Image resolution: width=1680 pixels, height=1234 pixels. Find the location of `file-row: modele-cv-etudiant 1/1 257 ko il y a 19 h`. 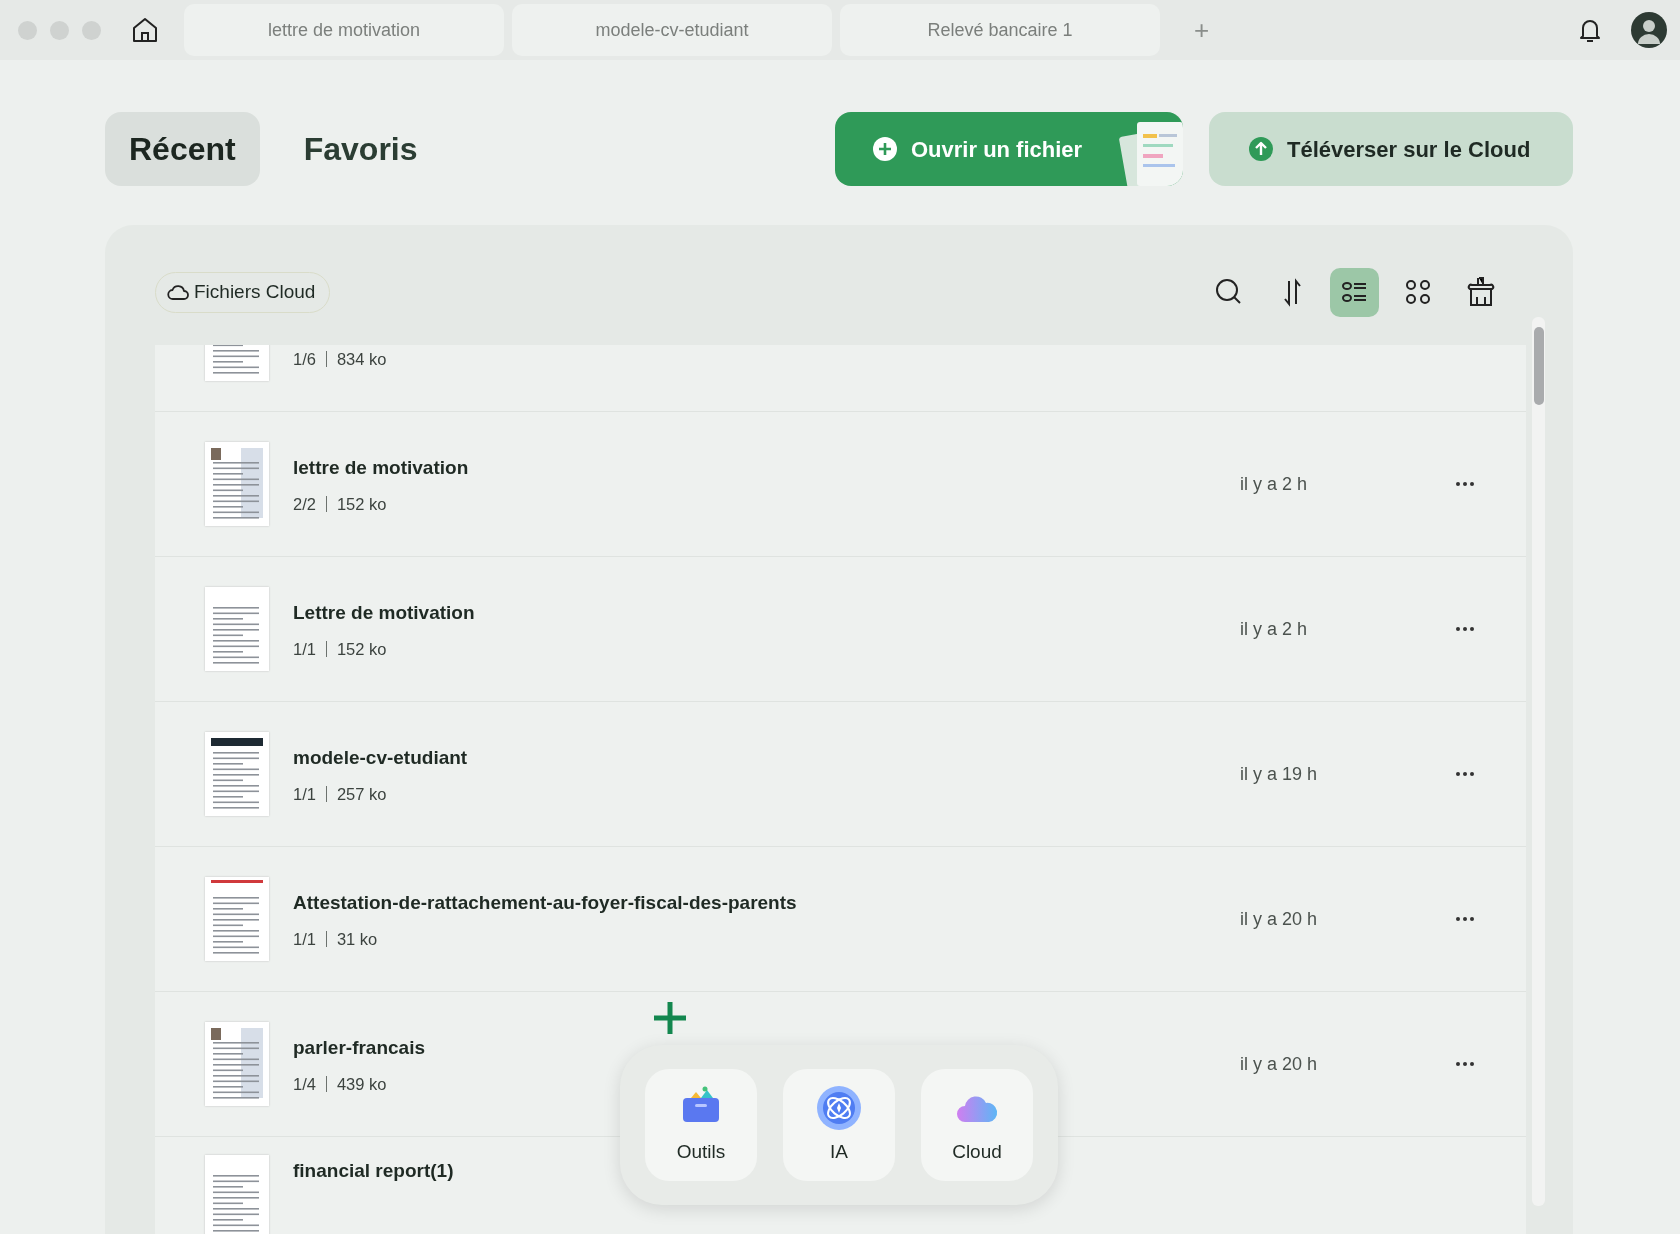

file-row: modele-cv-etudiant 1/1 257 ko il y a 19 h is located at coordinates (840, 774).